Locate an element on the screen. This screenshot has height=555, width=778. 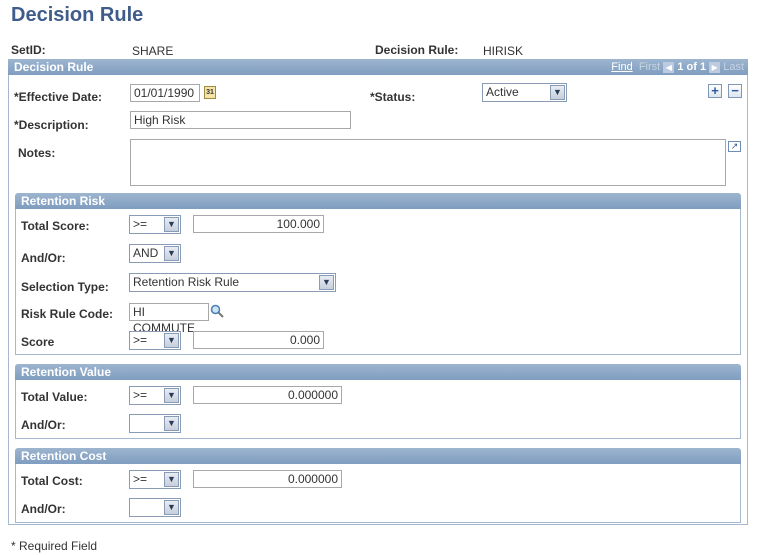
and-or-select: AND ▼ is located at coordinates (155, 253).